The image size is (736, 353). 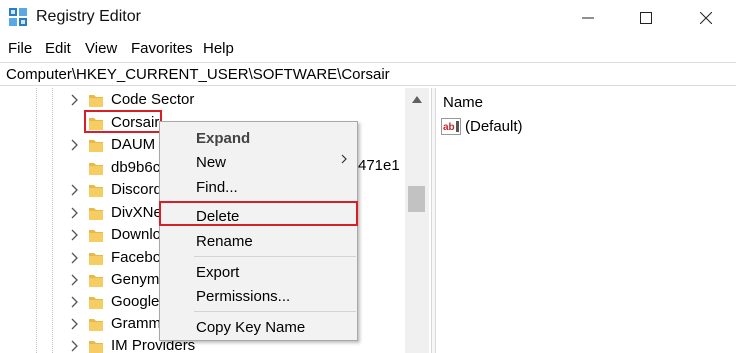 I want to click on menu-item-copy-key-name: Copy Key Name, so click(x=250, y=327).